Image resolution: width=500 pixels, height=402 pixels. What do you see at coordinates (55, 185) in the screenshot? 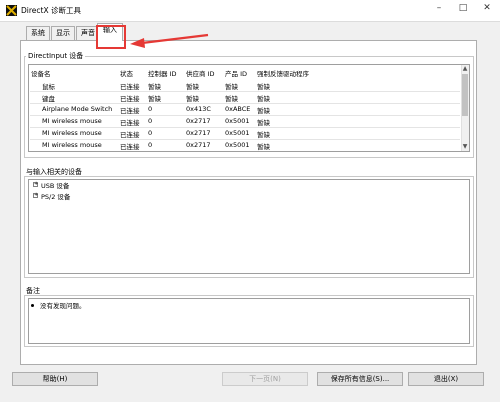
I see `tree-item-usb-devices: USB 设备` at bounding box center [55, 185].